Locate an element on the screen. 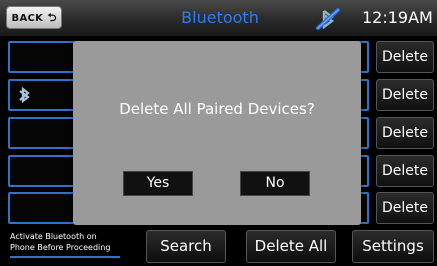 This screenshot has width=437, height=266. return-arrow-icon: ⮌ is located at coordinates (52, 17).